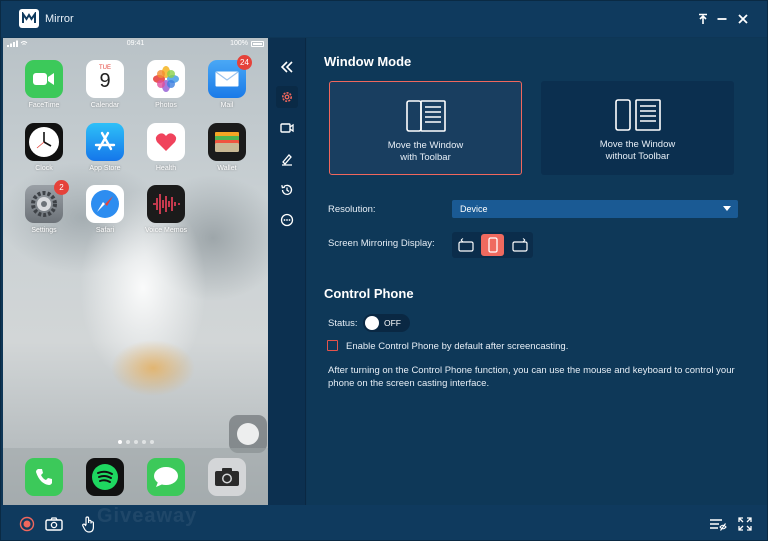 Image resolution: width=770 pixels, height=543 pixels. What do you see at coordinates (257, 44) in the screenshot?
I see `battery-icon` at bounding box center [257, 44].